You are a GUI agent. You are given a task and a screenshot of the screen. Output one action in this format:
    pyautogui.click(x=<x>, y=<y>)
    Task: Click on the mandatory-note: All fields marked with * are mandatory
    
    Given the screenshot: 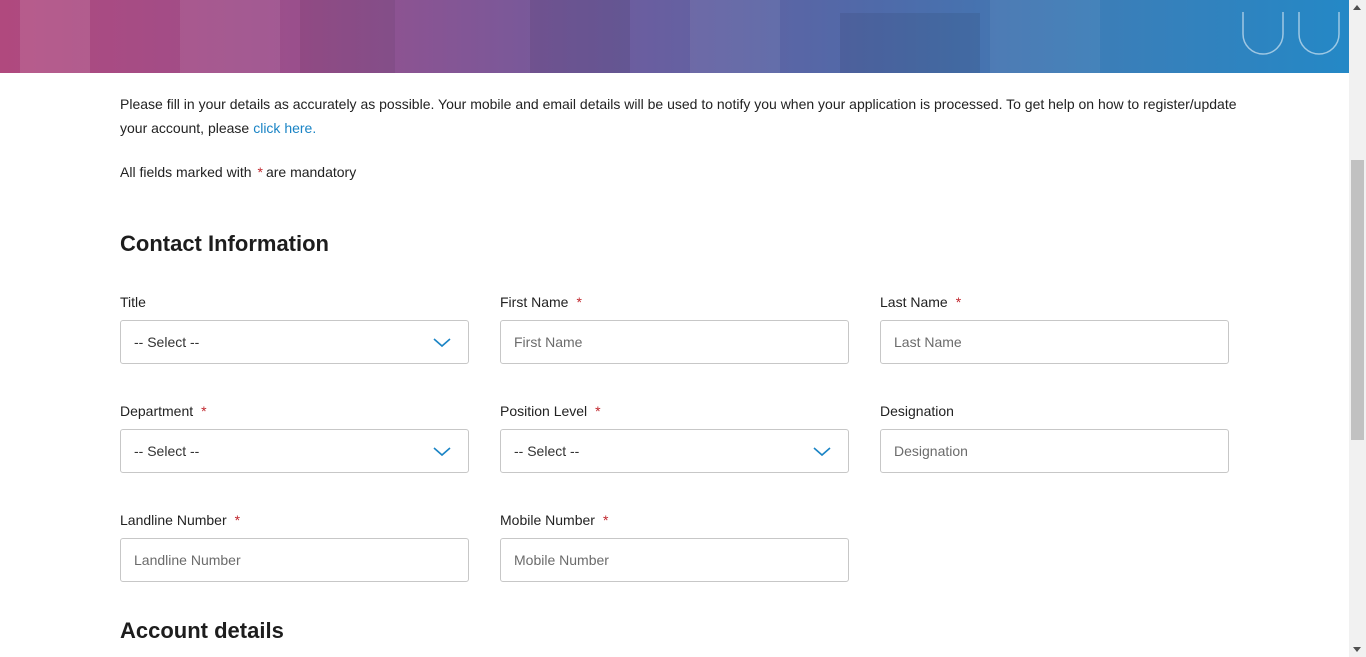 What is the action you would take?
    pyautogui.click(x=238, y=172)
    